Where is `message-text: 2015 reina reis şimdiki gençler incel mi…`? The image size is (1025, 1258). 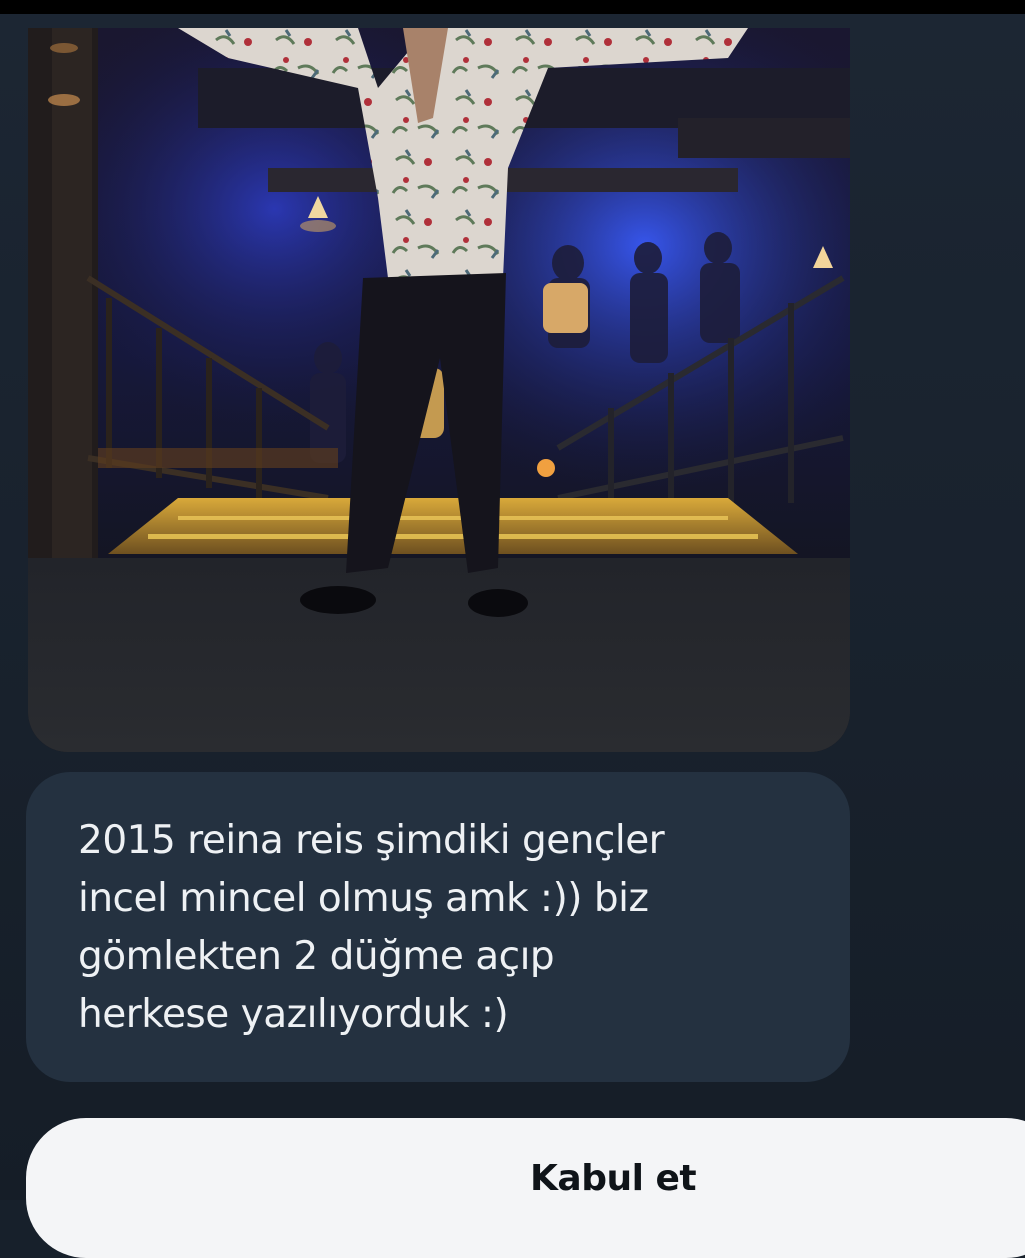 message-text: 2015 reina reis şimdiki gençler incel mi… is located at coordinates (371, 927).